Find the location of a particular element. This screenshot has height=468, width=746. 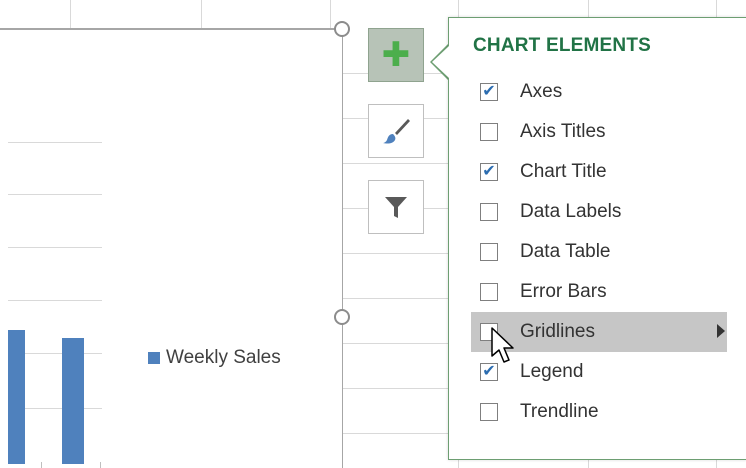

chart-elements-button: ✚ is located at coordinates (396, 55).